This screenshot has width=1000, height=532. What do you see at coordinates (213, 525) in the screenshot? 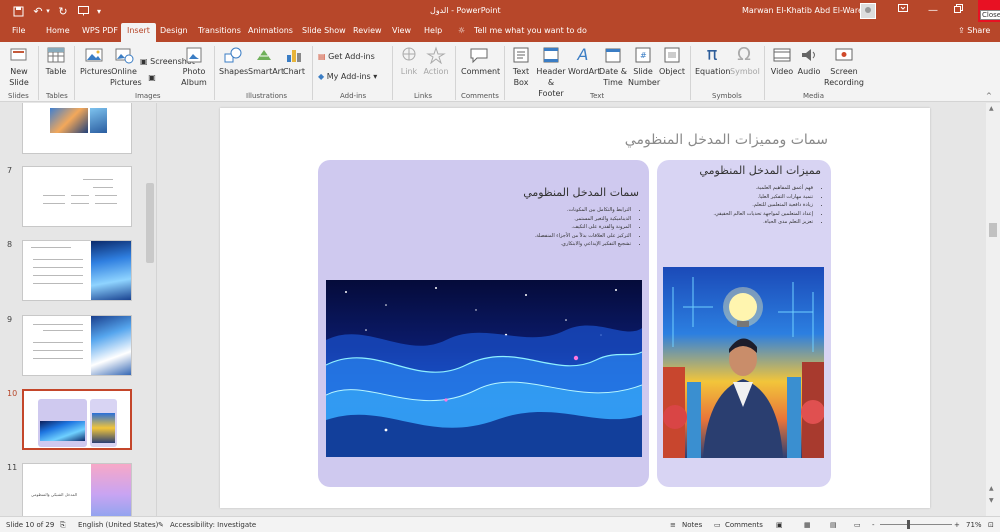
I see `accessibility-status: Accessibility: Investigate` at bounding box center [213, 525].